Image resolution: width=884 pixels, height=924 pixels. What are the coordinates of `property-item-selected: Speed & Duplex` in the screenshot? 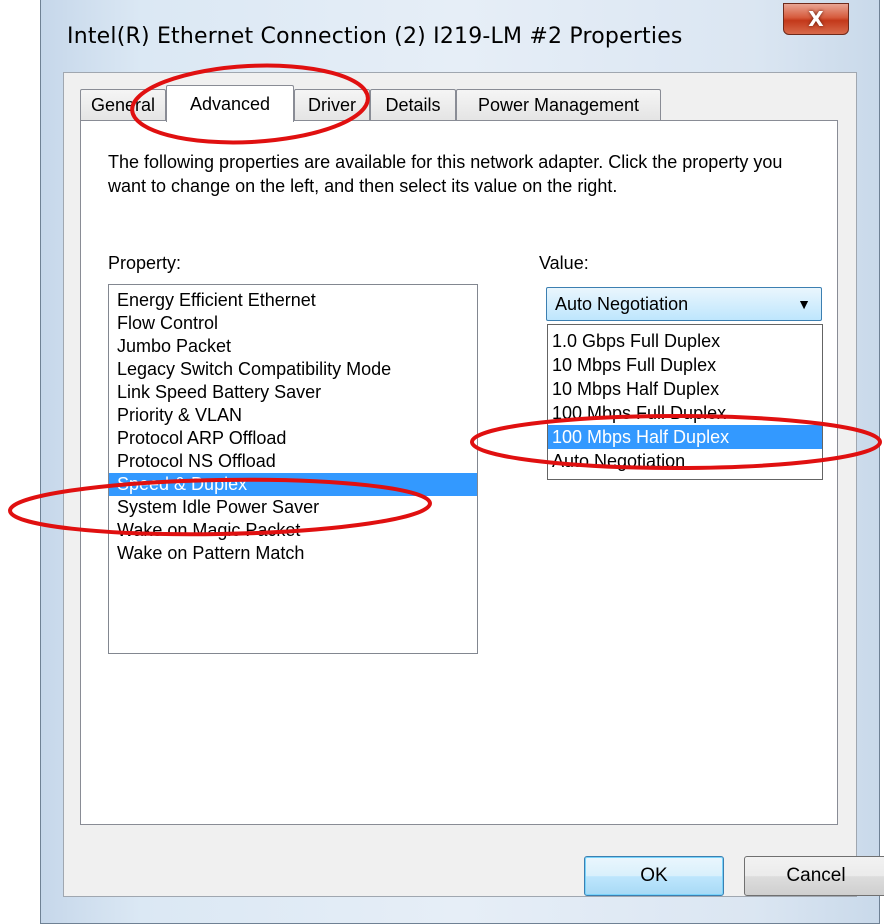 It's located at (293, 484).